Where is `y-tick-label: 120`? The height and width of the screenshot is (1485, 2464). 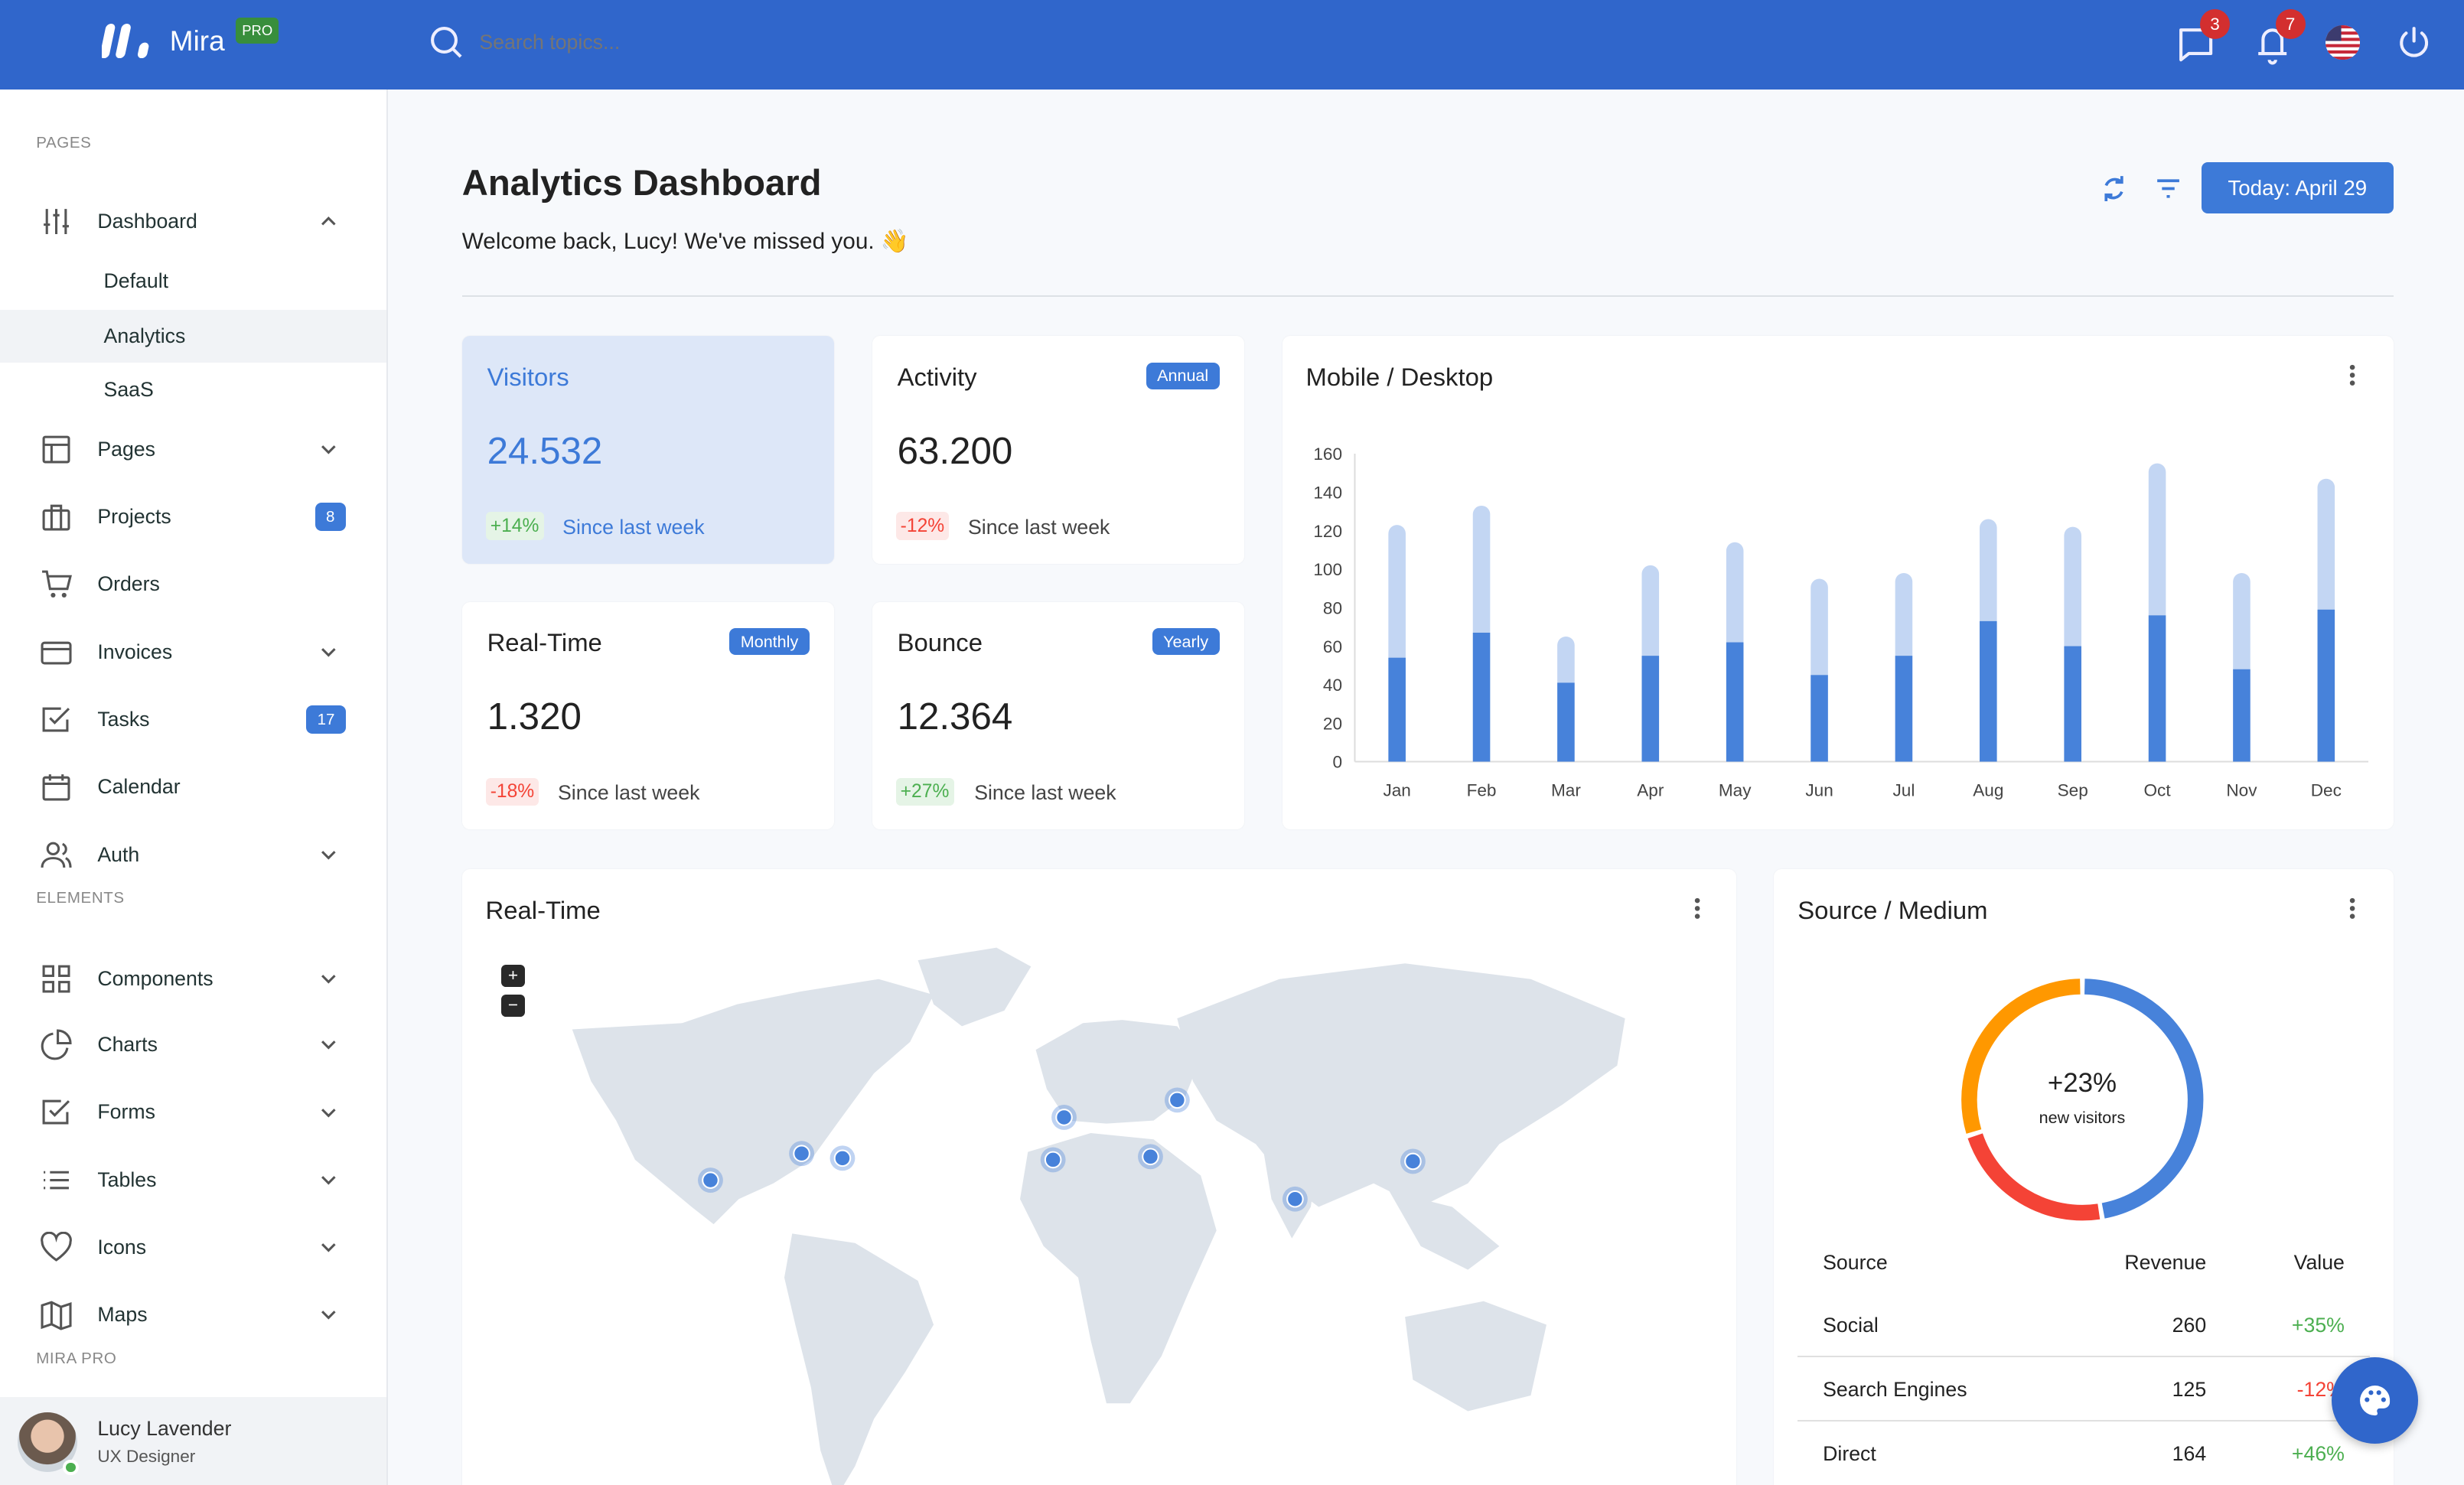
y-tick-label: 120 is located at coordinates (1328, 531).